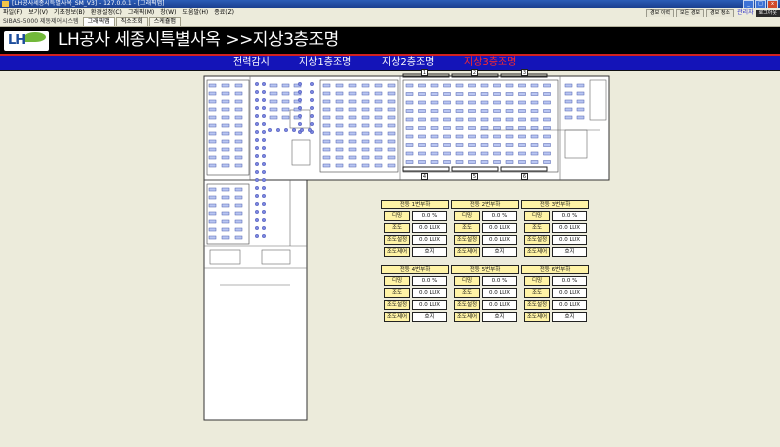  Describe the element at coordinates (424, 176) in the screenshot. I see `zone-marker-4: 4` at that location.